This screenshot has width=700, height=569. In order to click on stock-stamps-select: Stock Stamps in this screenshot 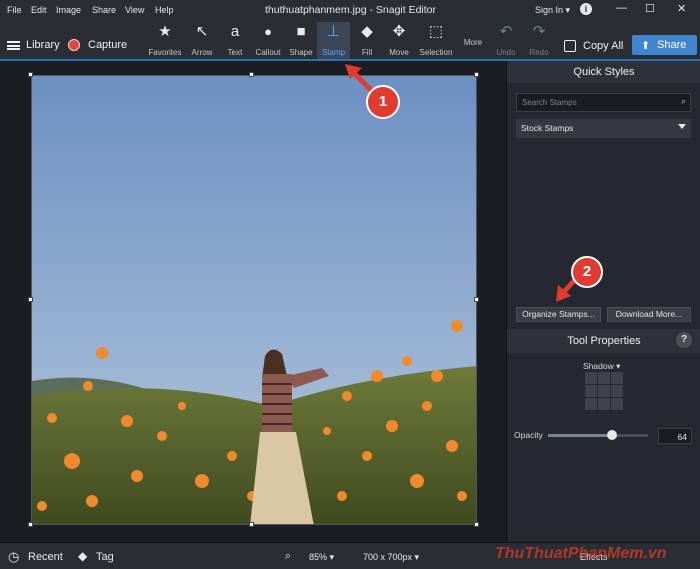, I will do `click(603, 128)`.